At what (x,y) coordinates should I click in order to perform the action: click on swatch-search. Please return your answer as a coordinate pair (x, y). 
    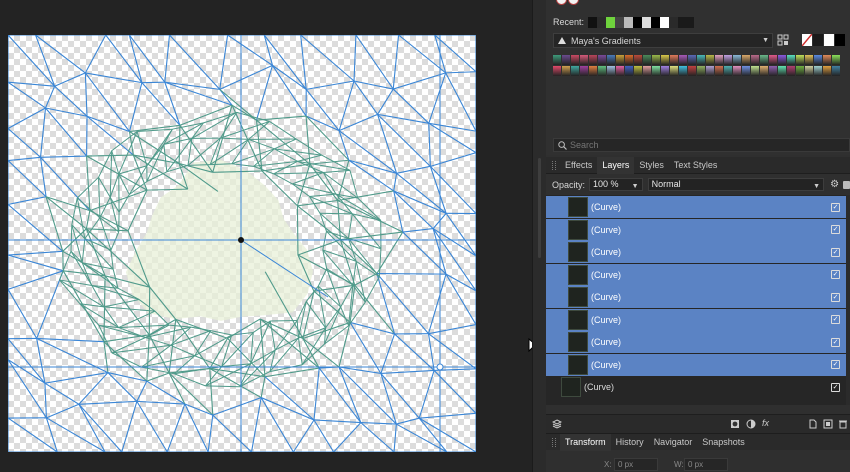
    Looking at the image, I should click on (701, 145).